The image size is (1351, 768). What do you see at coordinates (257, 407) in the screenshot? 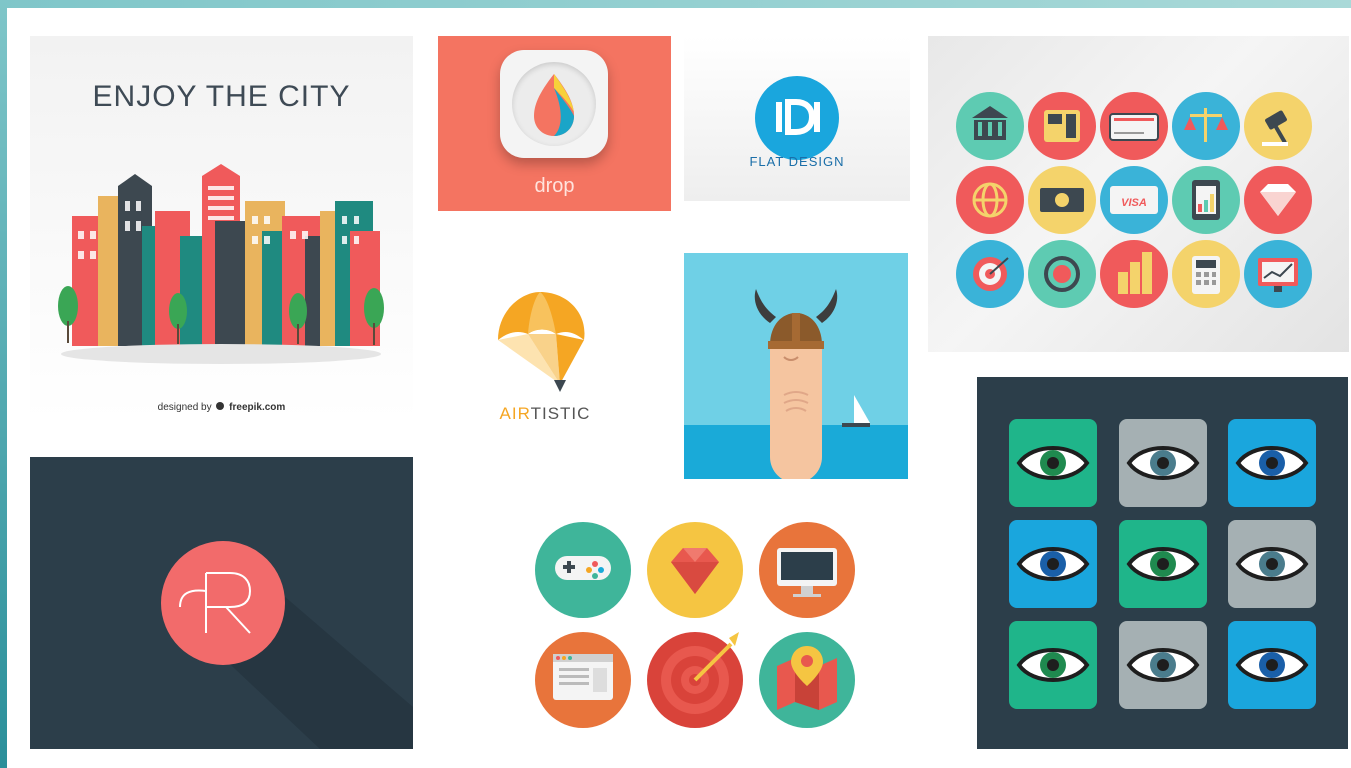
I see `credit-brand: freepik.com` at bounding box center [257, 407].